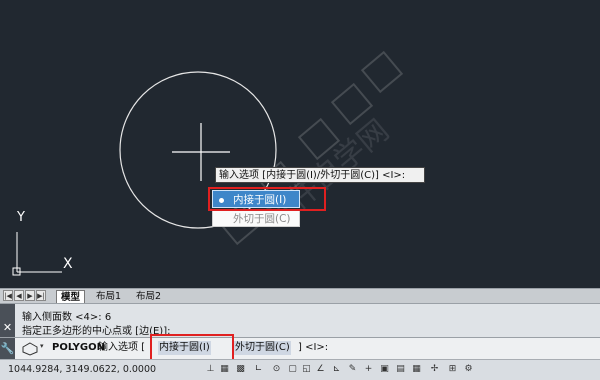  Describe the element at coordinates (42, 346) in the screenshot. I see `dropdown-arrow-icon: ▾` at that location.